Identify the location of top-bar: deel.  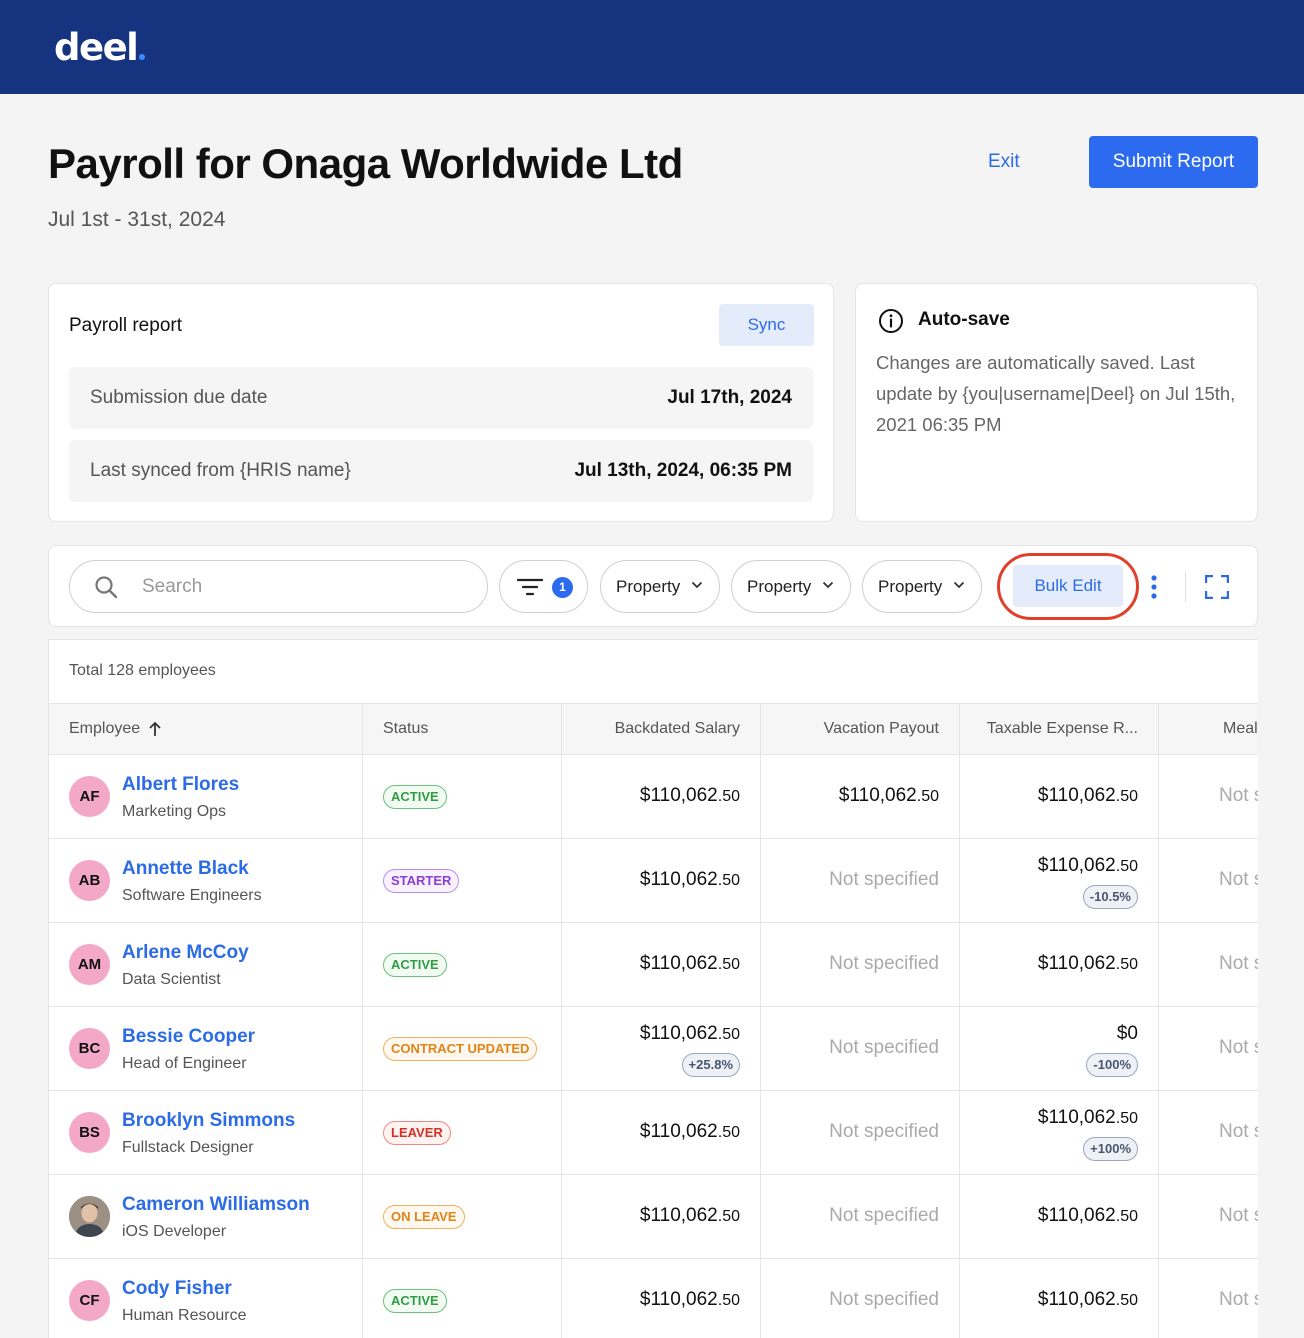
(652, 47).